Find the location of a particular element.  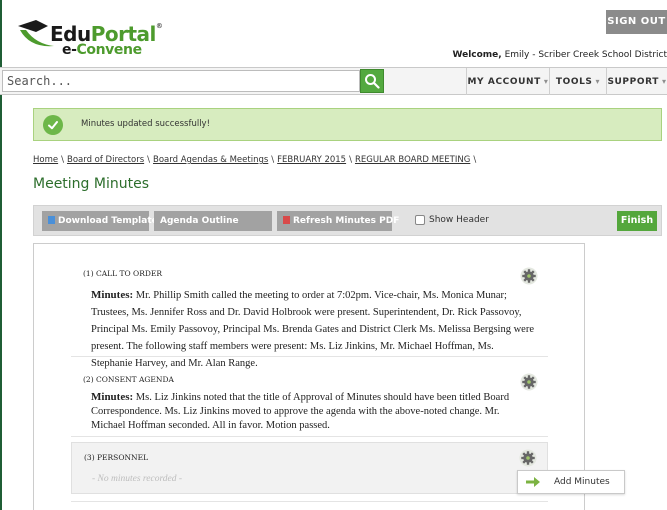

sign-out-button: SIGN OUT is located at coordinates (636, 22).